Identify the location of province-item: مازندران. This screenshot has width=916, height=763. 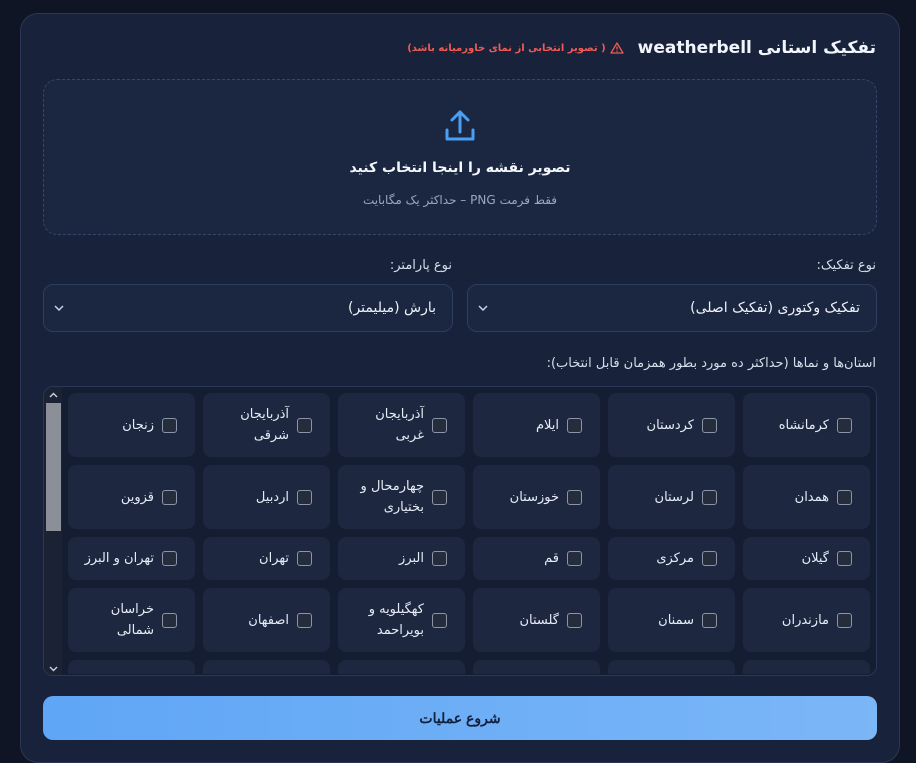
(806, 620).